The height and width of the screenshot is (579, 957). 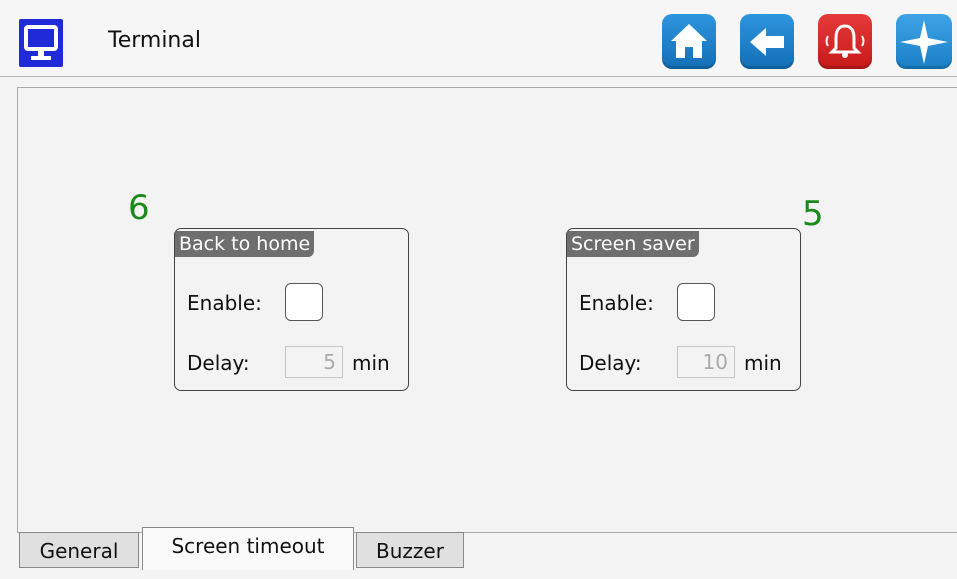 What do you see at coordinates (218, 363) in the screenshot?
I see `back-to-home-delay-label: Delay:` at bounding box center [218, 363].